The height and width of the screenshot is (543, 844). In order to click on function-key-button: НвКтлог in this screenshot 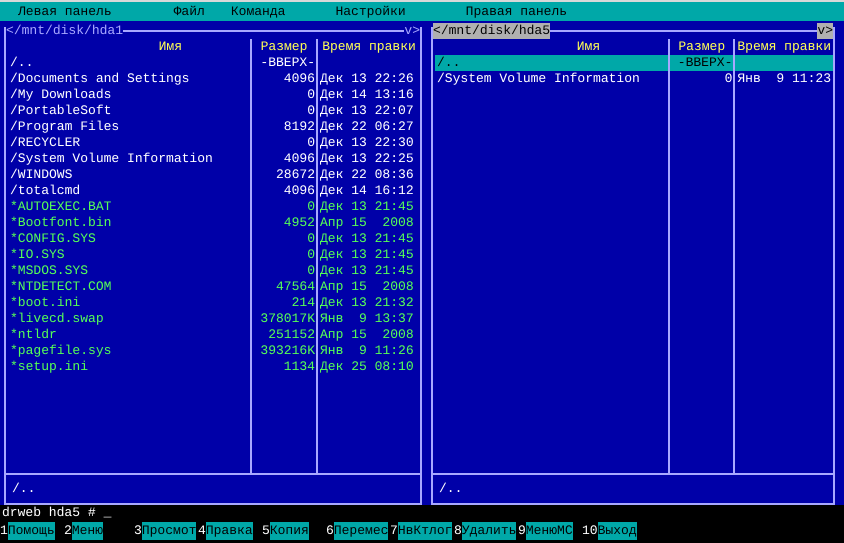, I will do `click(425, 531)`.